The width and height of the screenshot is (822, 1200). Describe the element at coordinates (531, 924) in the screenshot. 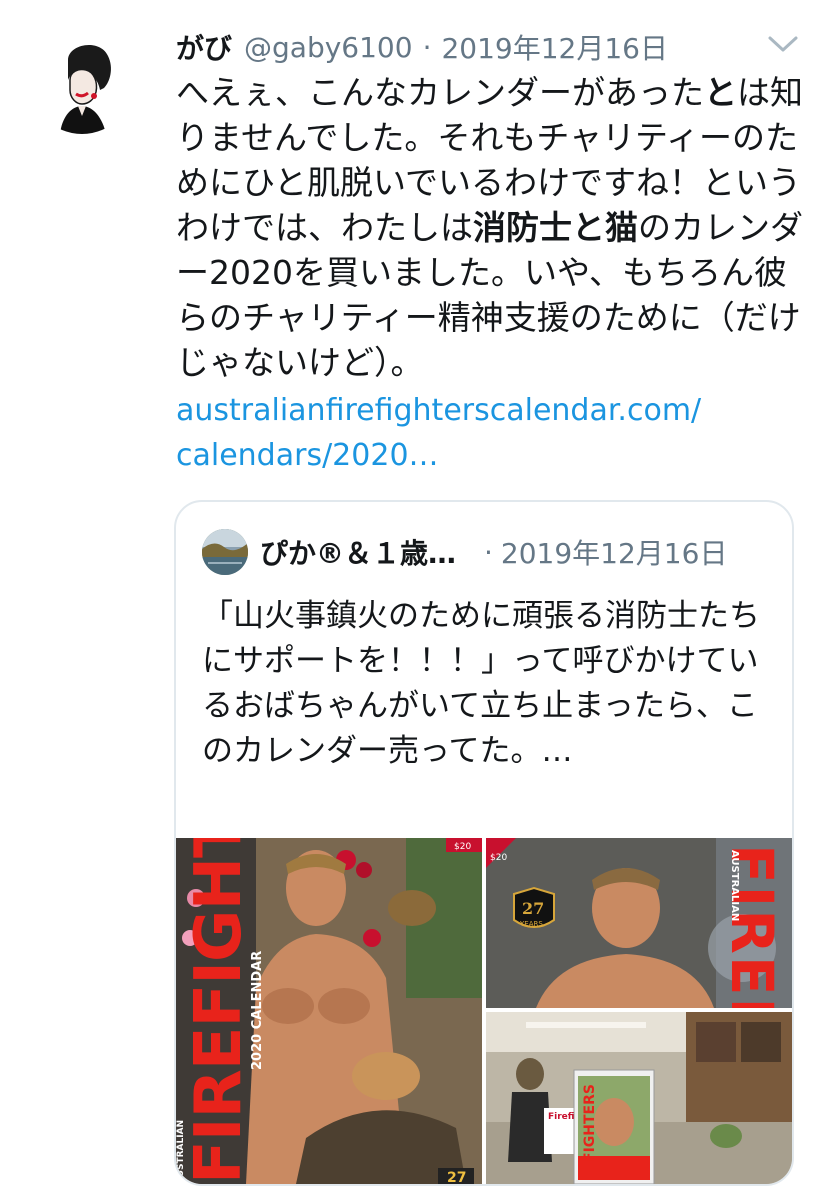

I see `years-badge-sub: YEARS` at that location.